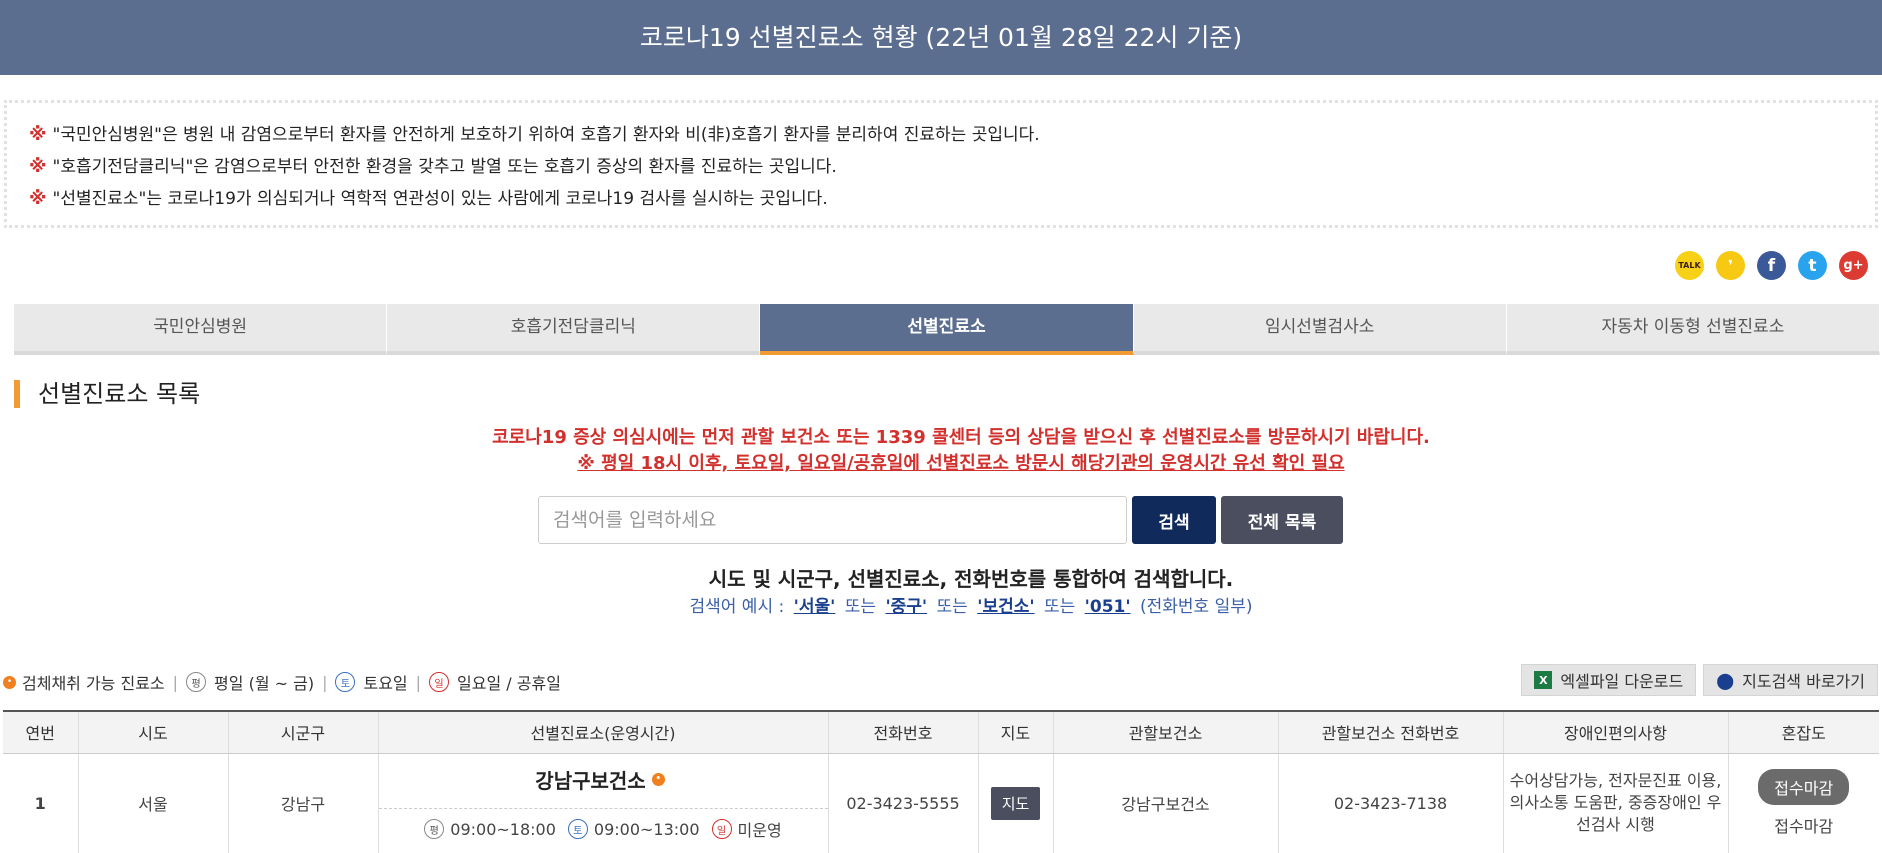 The image size is (1882, 853). I want to click on example-link: '051', so click(1108, 607).